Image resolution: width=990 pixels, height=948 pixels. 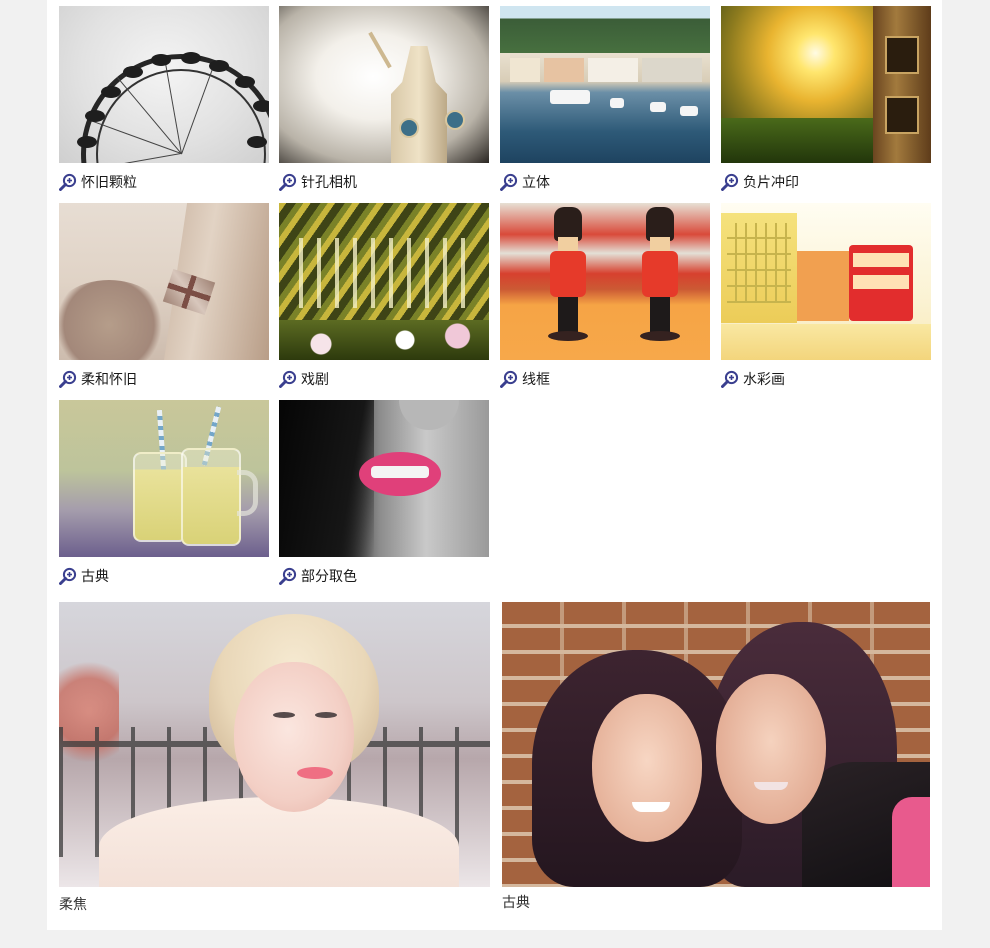 I want to click on filter-tile-drama: 戏剧, so click(x=384, y=295).